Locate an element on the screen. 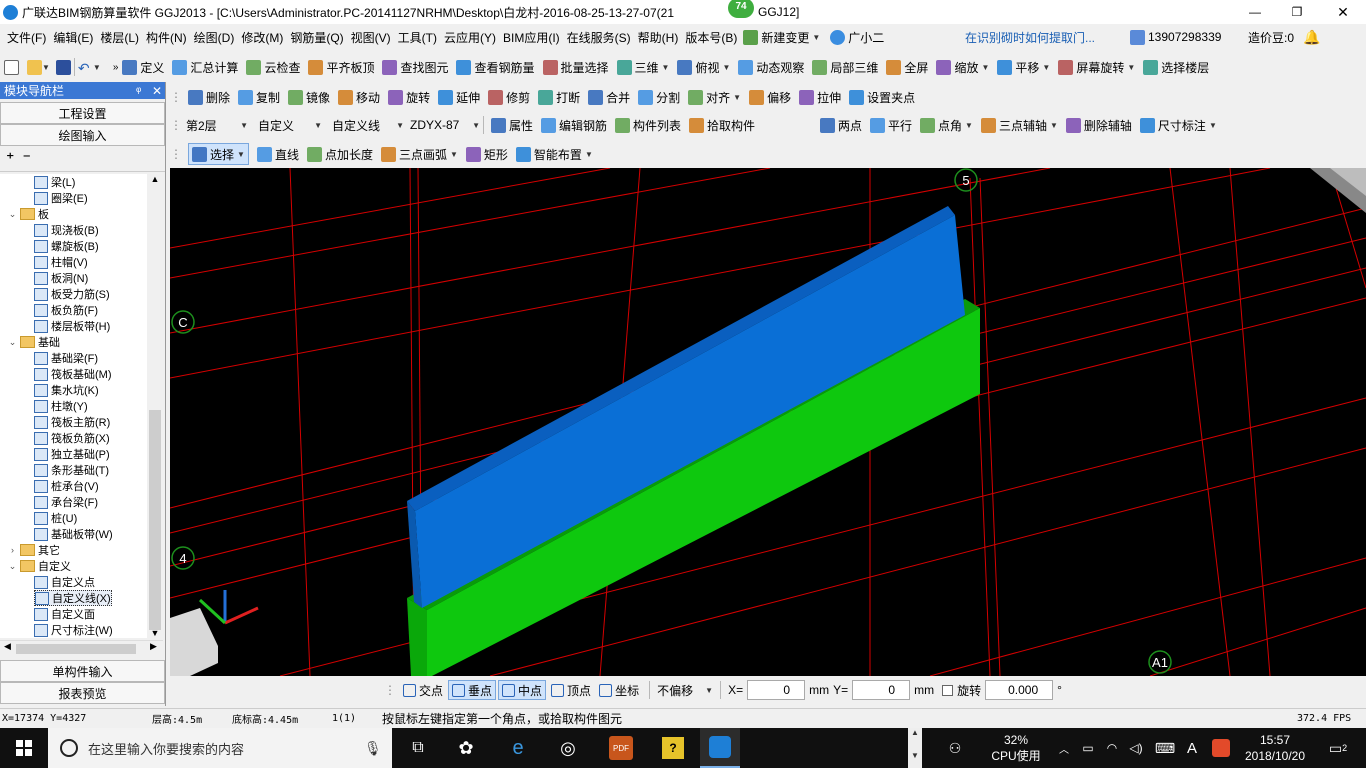 The image size is (1366, 768). expand-chevron-icon: › is located at coordinates (12, 550).